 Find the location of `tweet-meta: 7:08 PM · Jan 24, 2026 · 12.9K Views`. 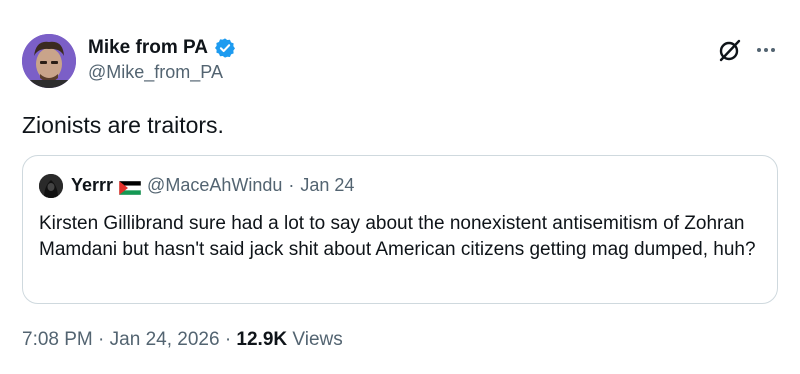

tweet-meta: 7:08 PM · Jan 24, 2026 · 12.9K Views is located at coordinates (182, 340).